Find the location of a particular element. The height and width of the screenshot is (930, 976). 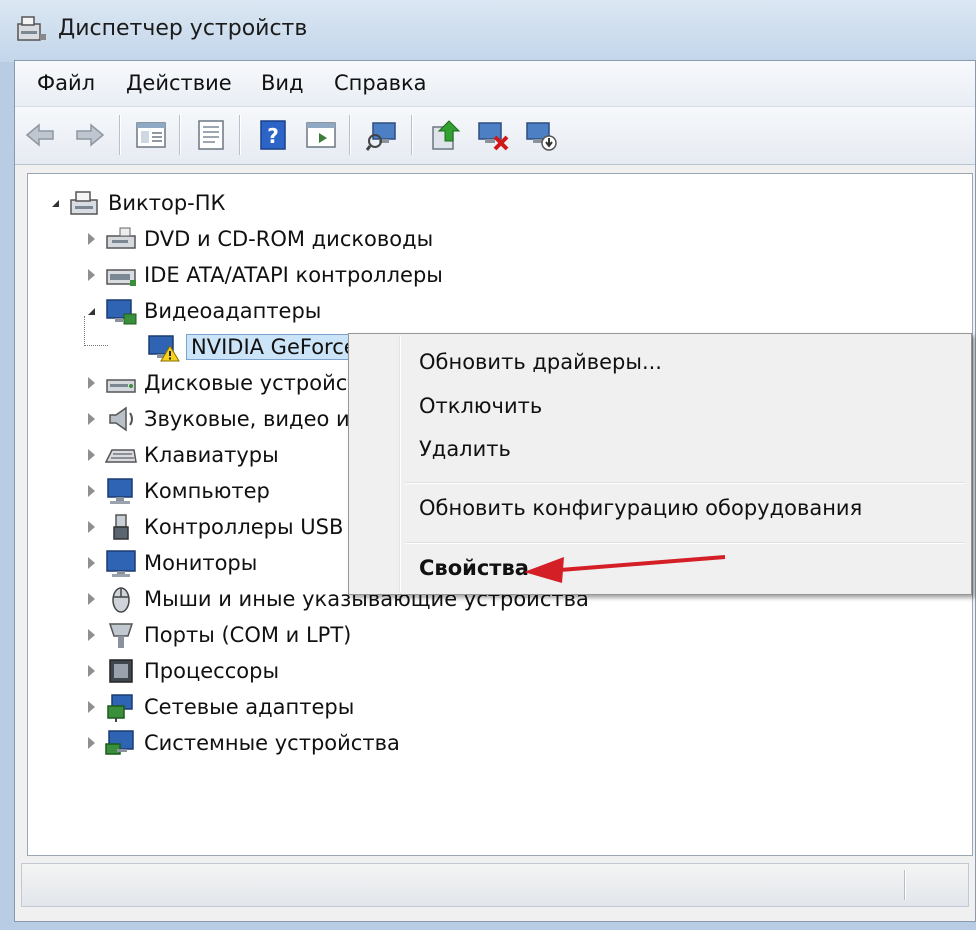

tree-category-item: Компьютер is located at coordinates (177, 491).